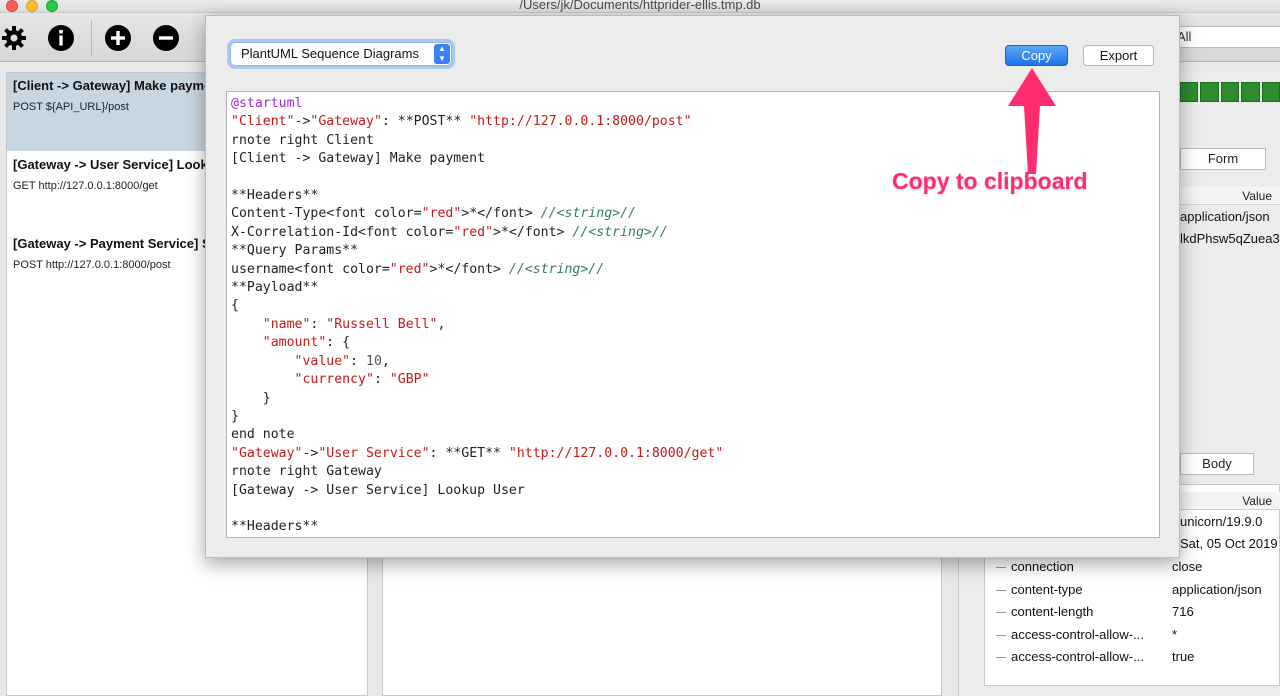  What do you see at coordinates (1047, 589) in the screenshot?
I see `header-key: content-type` at bounding box center [1047, 589].